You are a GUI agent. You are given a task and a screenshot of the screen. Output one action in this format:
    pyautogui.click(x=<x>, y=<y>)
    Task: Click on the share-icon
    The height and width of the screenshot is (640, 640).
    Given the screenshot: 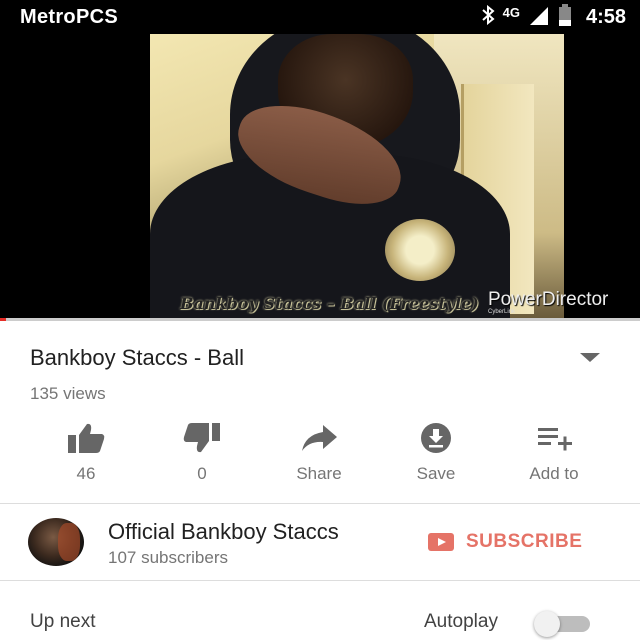 What is the action you would take?
    pyautogui.click(x=319, y=438)
    